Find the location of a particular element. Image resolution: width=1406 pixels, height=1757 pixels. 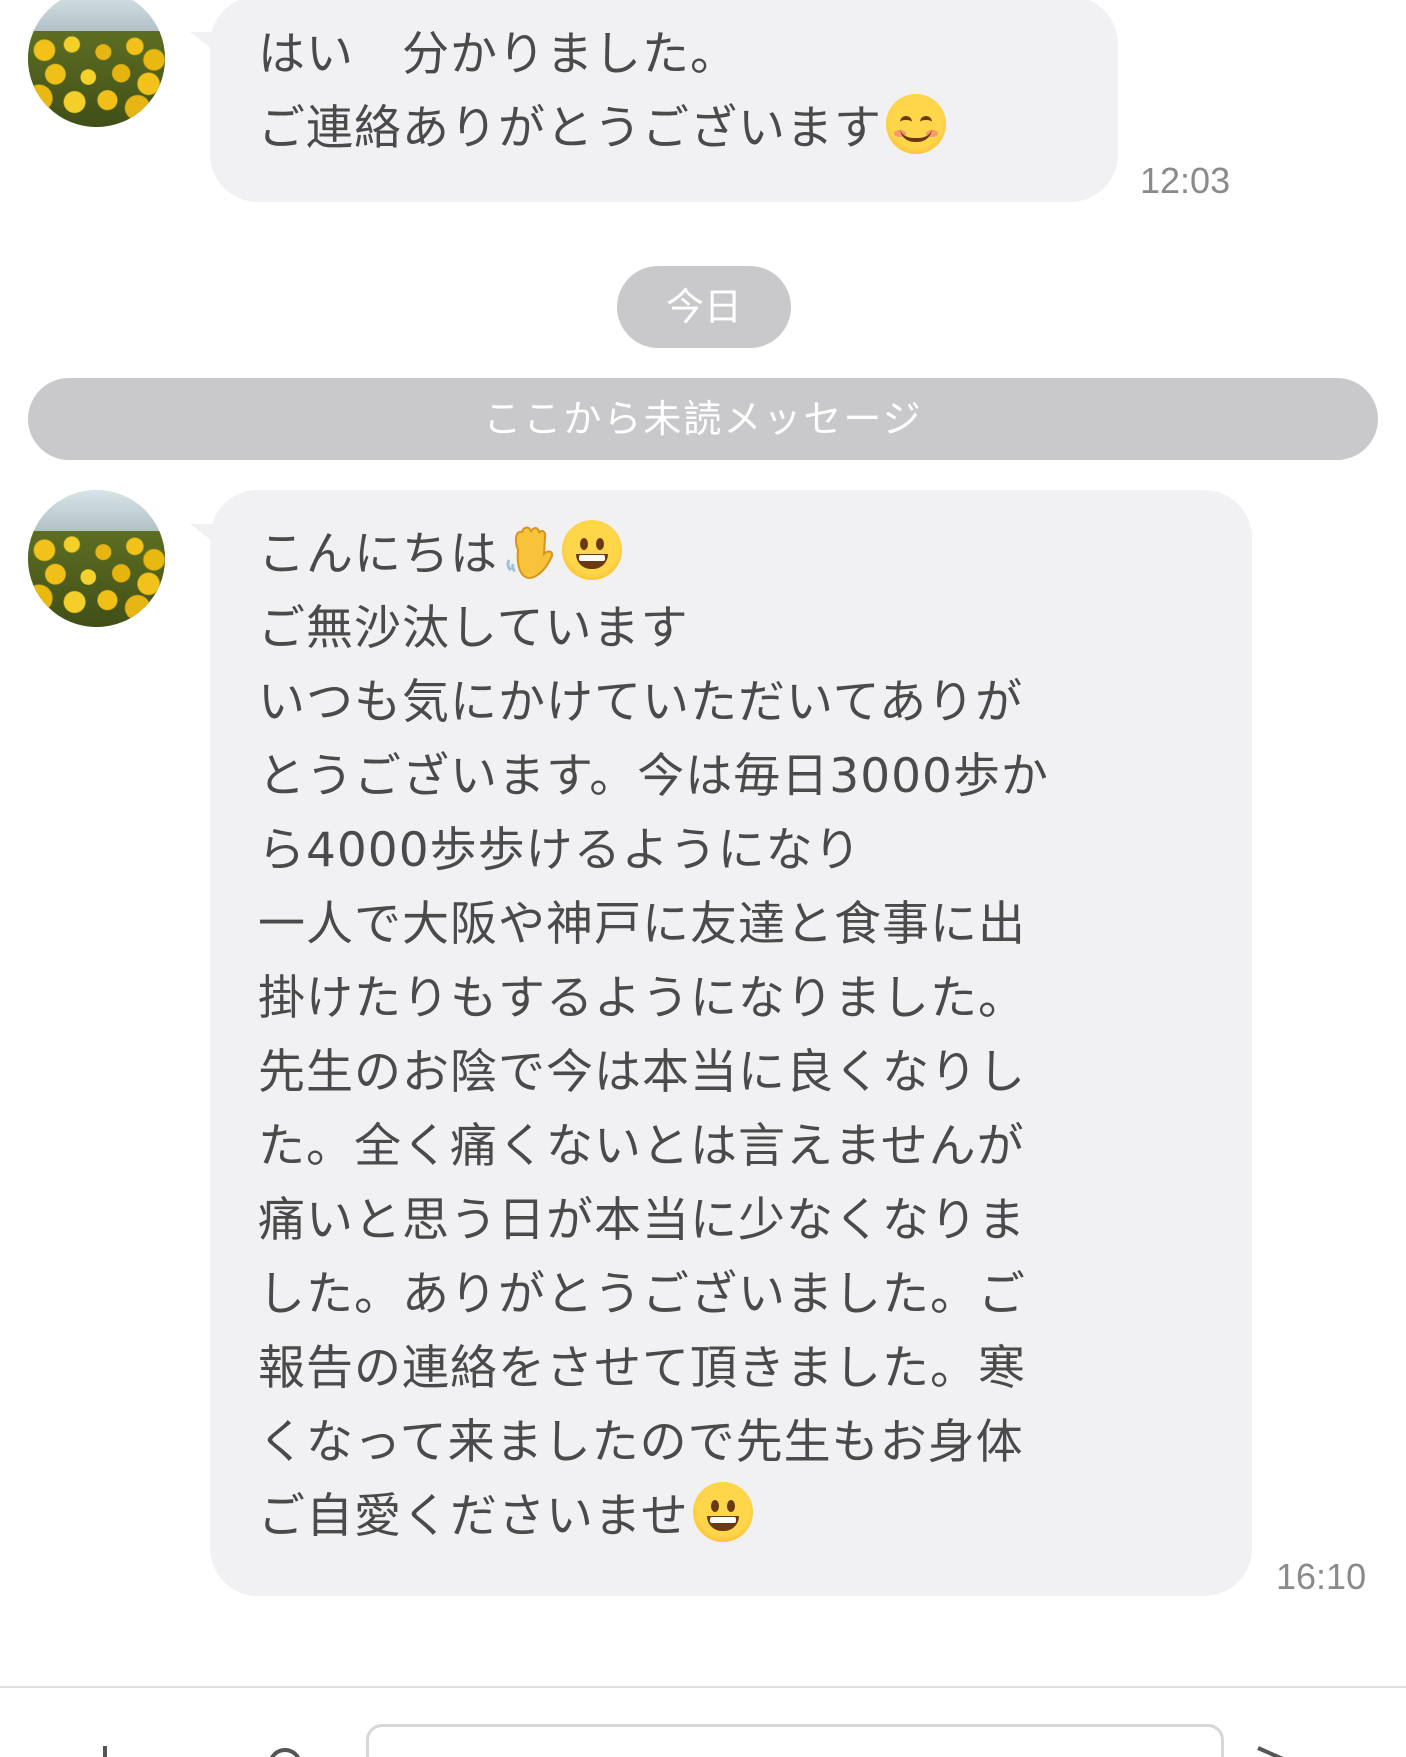

unread-messages-separator: ここから未読メッセージ is located at coordinates (703, 419).